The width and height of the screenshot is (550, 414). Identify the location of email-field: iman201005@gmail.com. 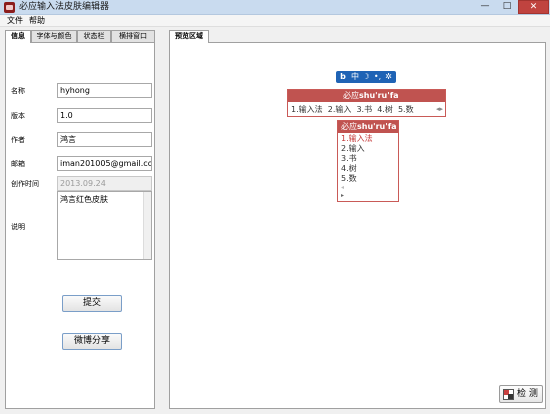
(104, 163).